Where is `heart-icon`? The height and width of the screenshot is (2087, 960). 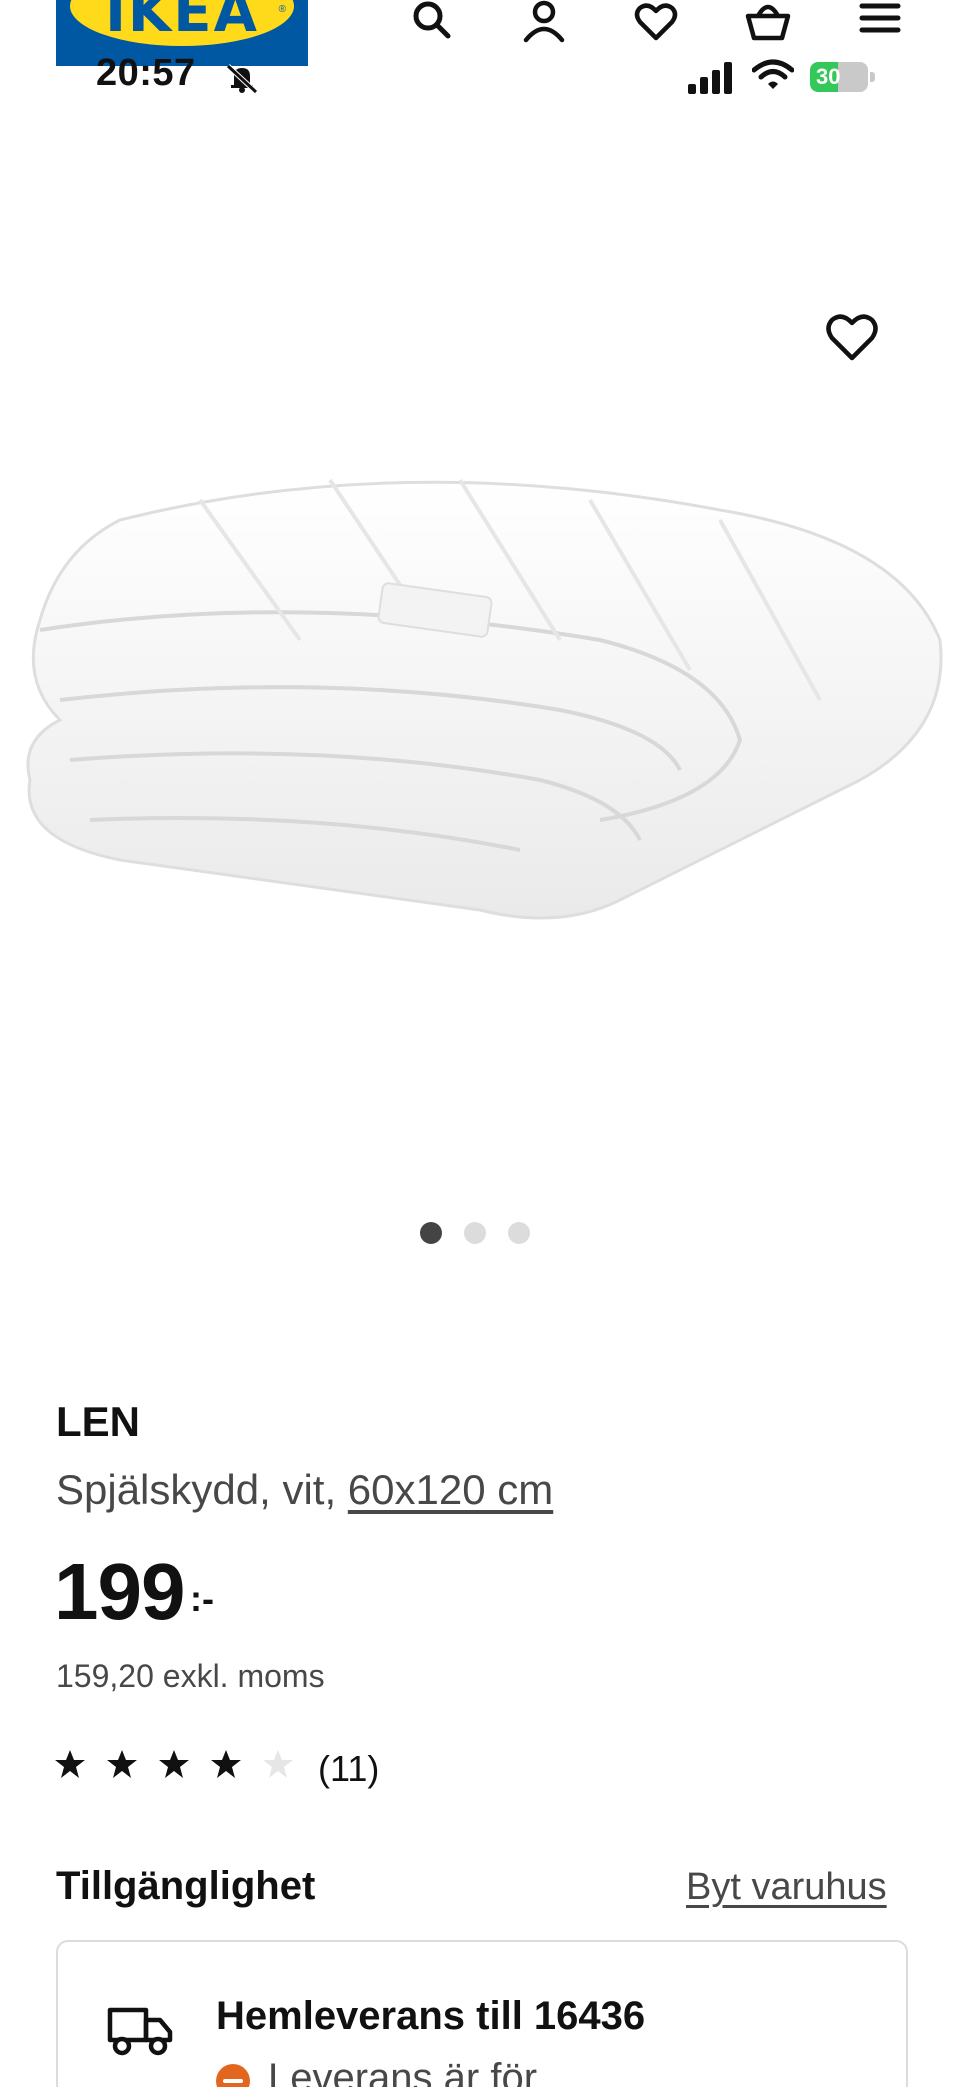 heart-icon is located at coordinates (656, 24).